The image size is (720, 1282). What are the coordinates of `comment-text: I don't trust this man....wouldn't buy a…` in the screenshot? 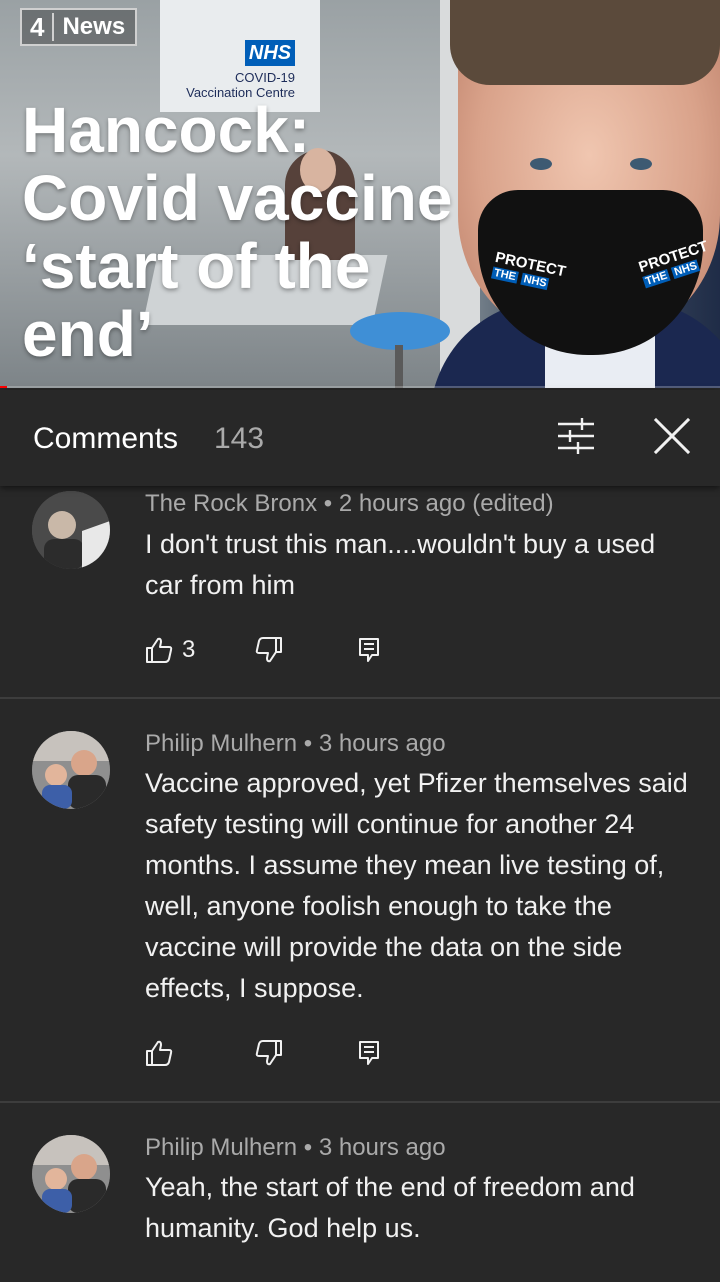 It's located at (400, 564).